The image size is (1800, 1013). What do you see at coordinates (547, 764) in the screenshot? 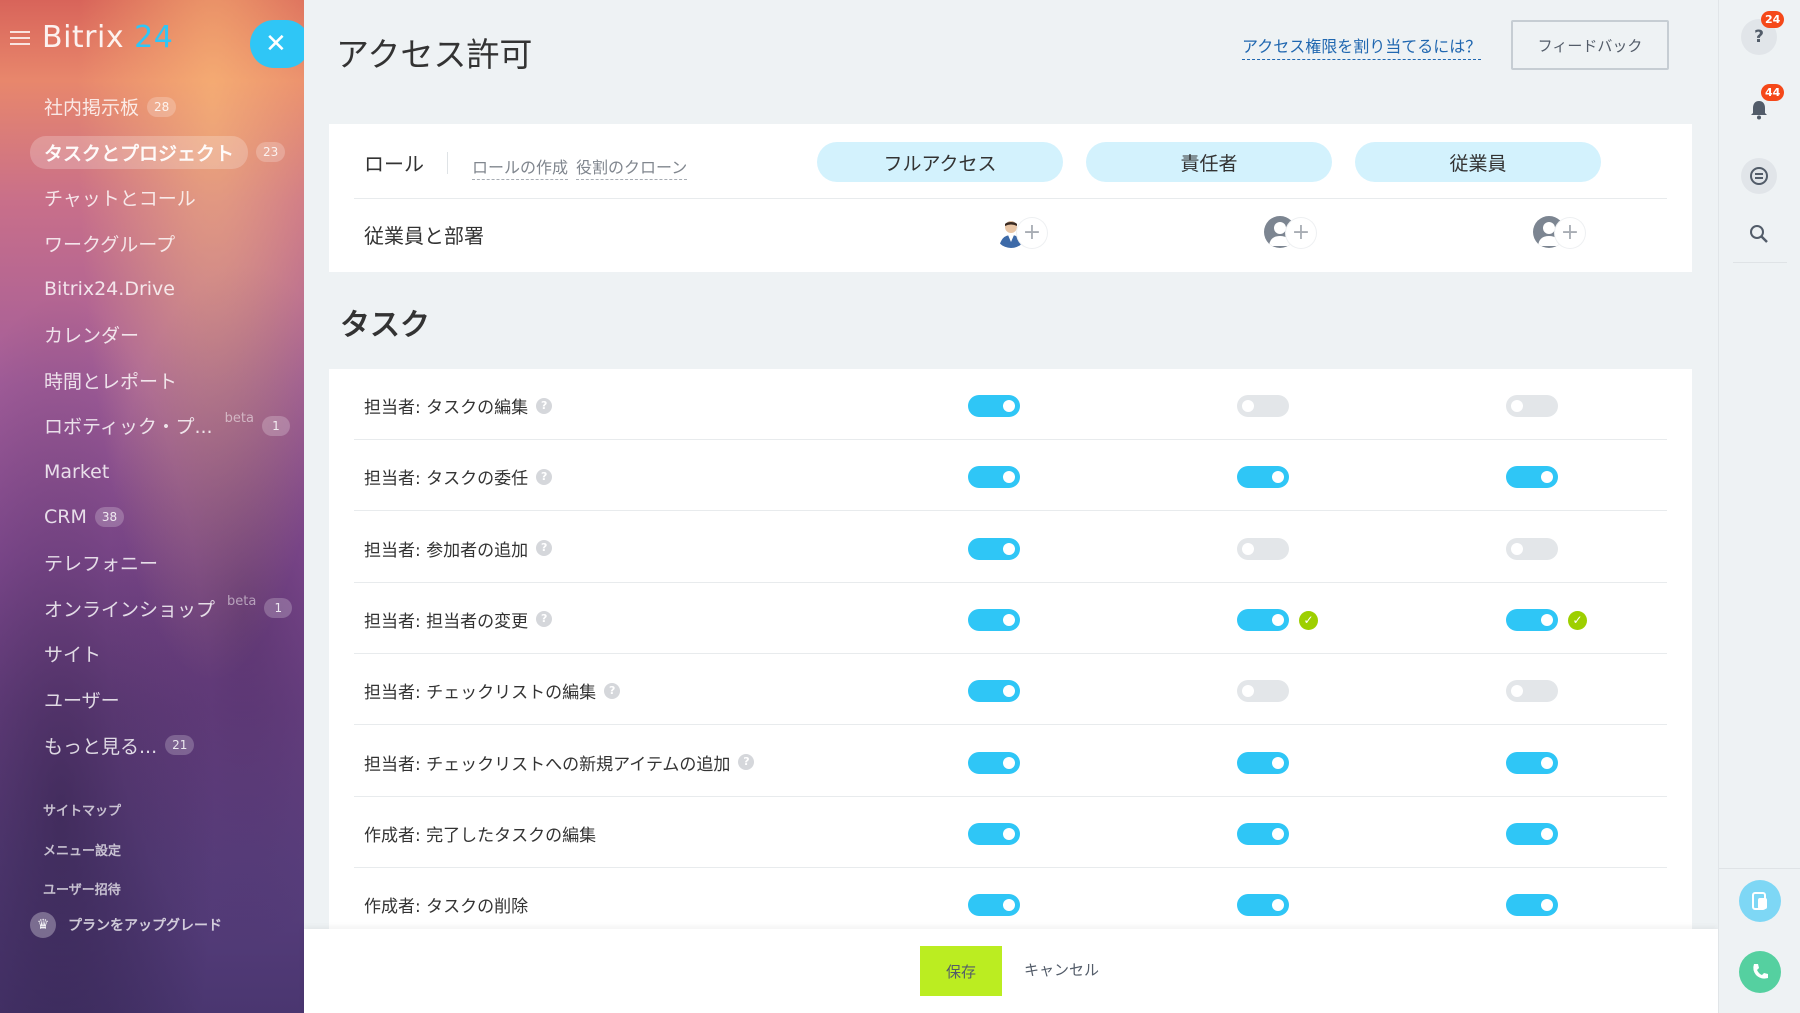
I see `permission-label-text: 担当者: チェックリストへの新規アイテムの追加` at bounding box center [547, 764].